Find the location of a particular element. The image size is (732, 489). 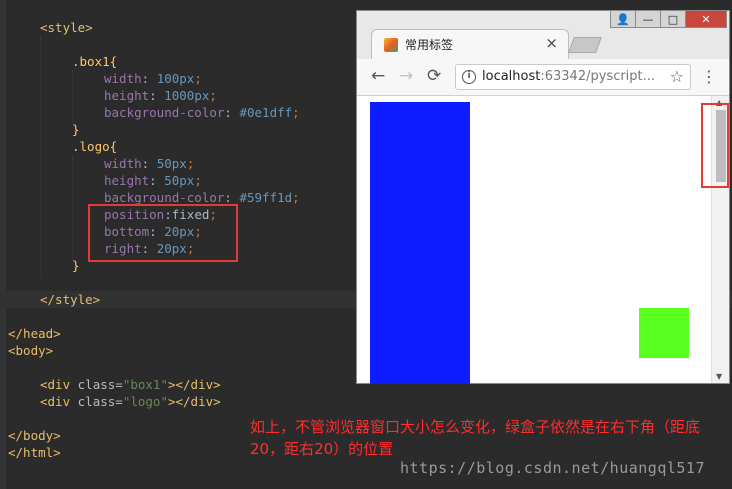

code-line: width: 50px; is located at coordinates (149, 163).